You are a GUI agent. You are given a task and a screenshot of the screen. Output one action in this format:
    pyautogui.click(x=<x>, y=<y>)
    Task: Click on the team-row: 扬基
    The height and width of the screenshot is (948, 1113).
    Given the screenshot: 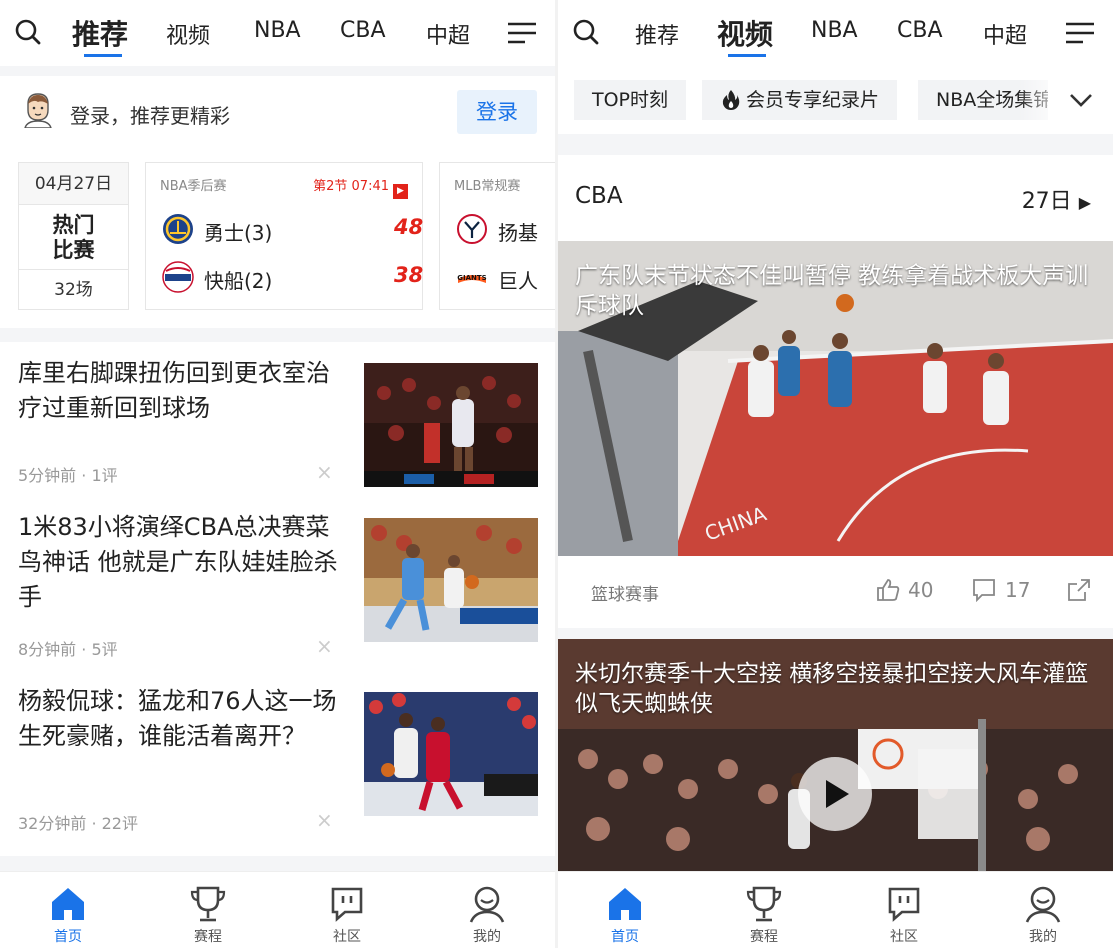 What is the action you would take?
    pyautogui.click(x=504, y=229)
    